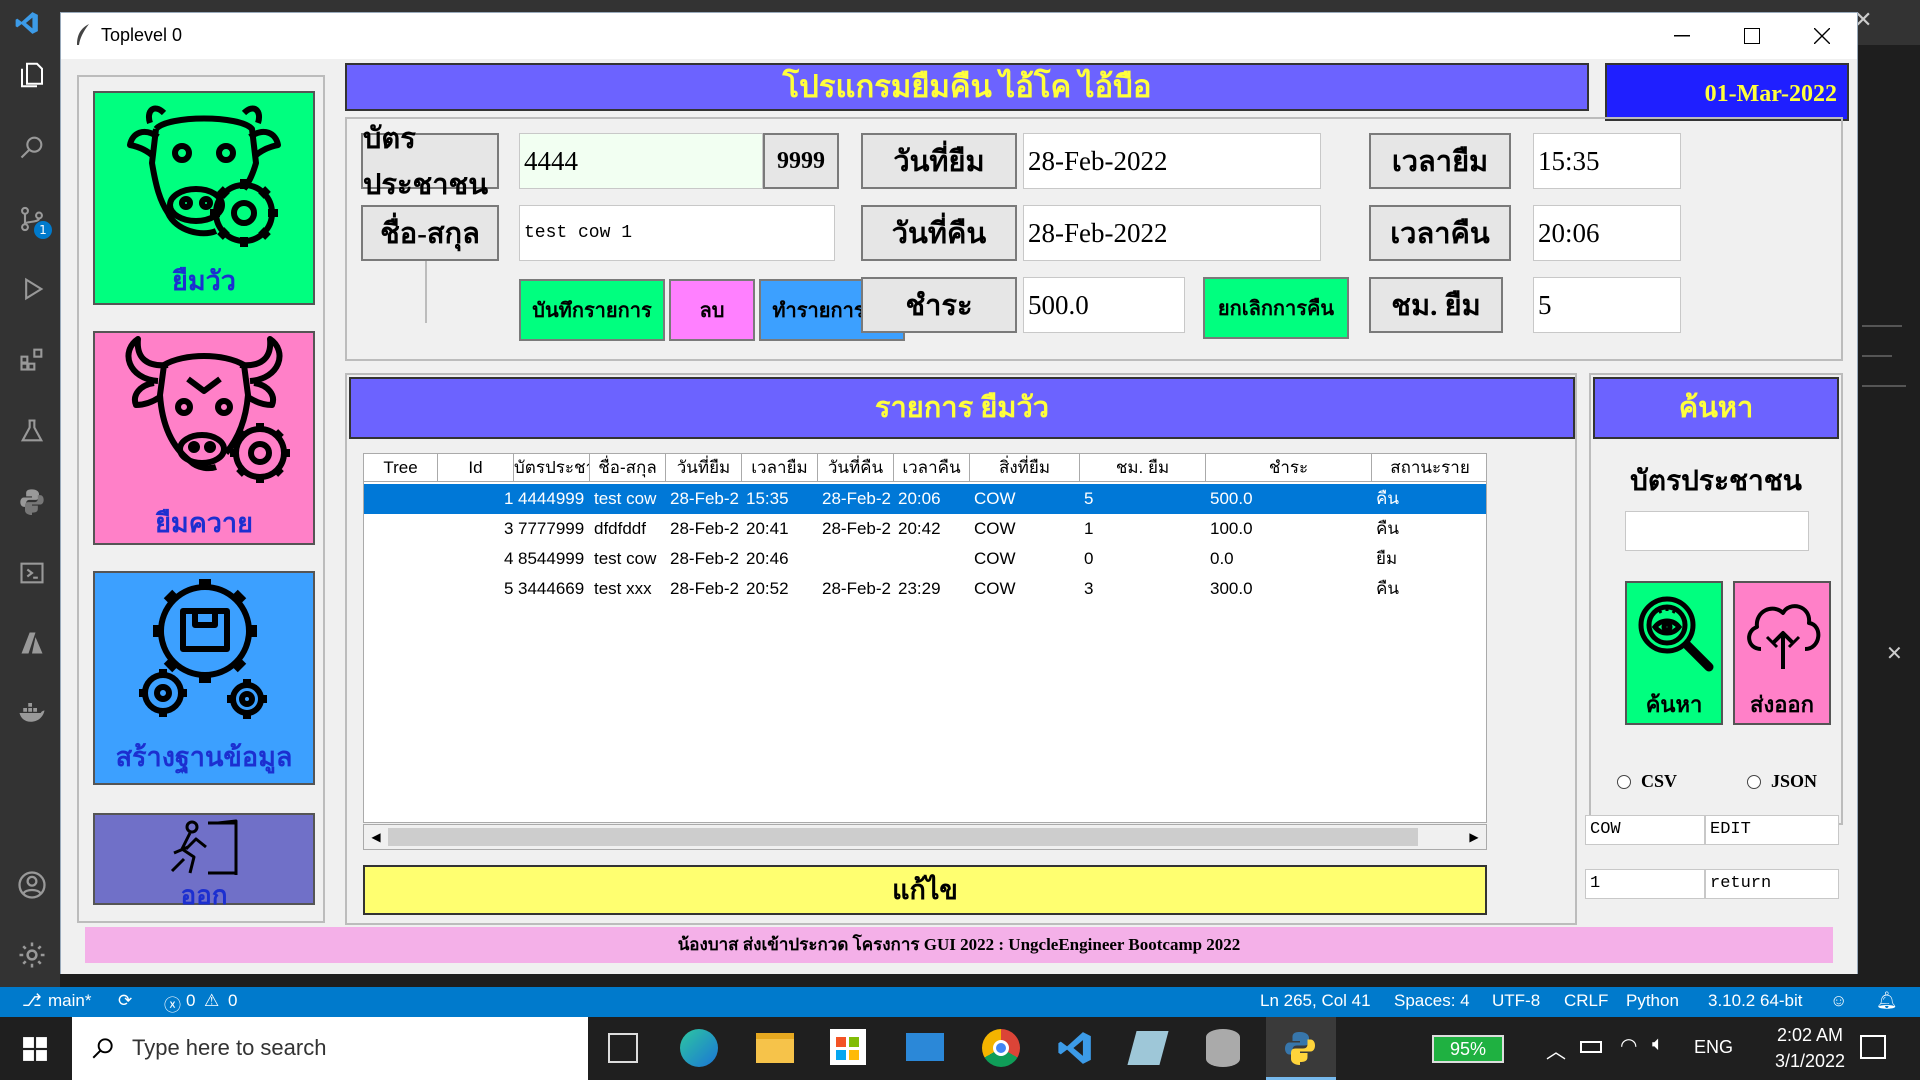 The width and height of the screenshot is (1920, 1080). Describe the element at coordinates (1276, 308) in the screenshot. I see `cancel-return-button: ยกเลิกการคืน` at that location.